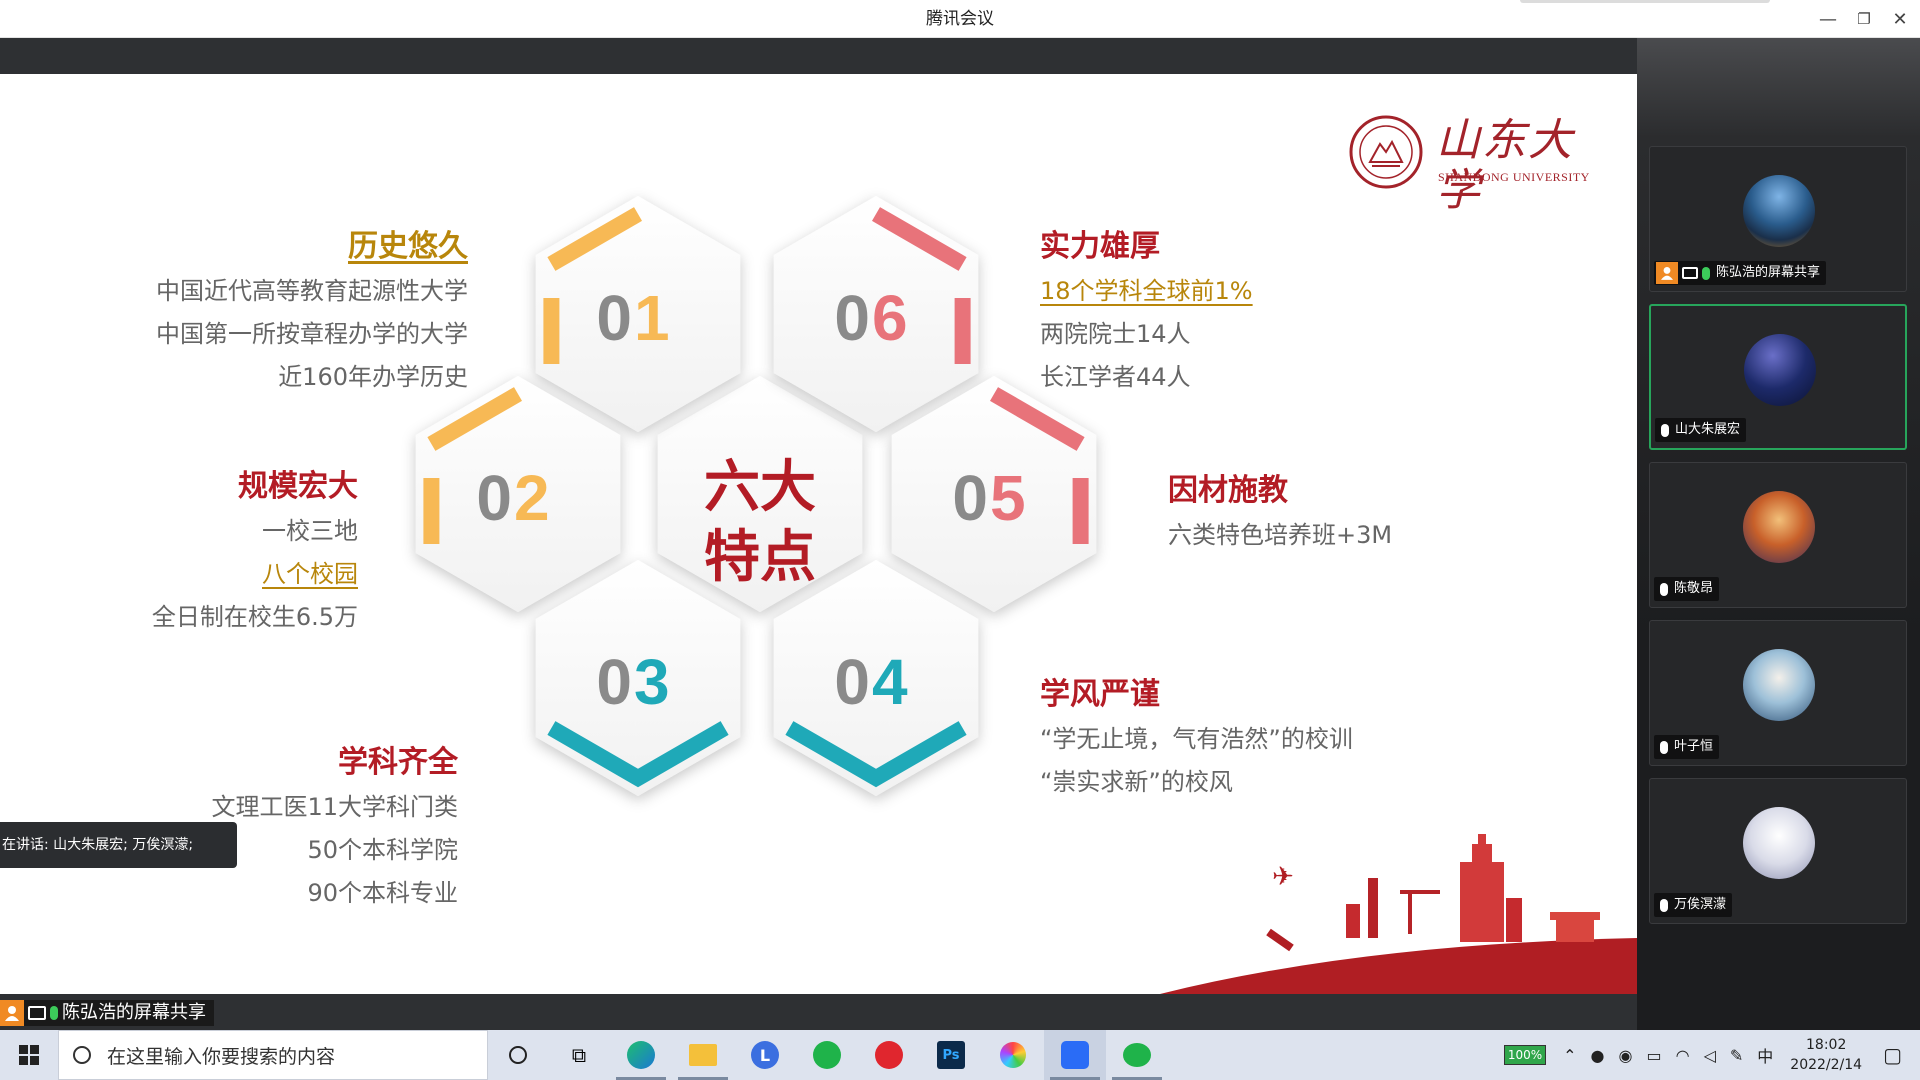 The width and height of the screenshot is (1920, 1080). What do you see at coordinates (107, 1013) in the screenshot?
I see `share-owner-label: 陈弘浩的屏幕共享` at bounding box center [107, 1013].